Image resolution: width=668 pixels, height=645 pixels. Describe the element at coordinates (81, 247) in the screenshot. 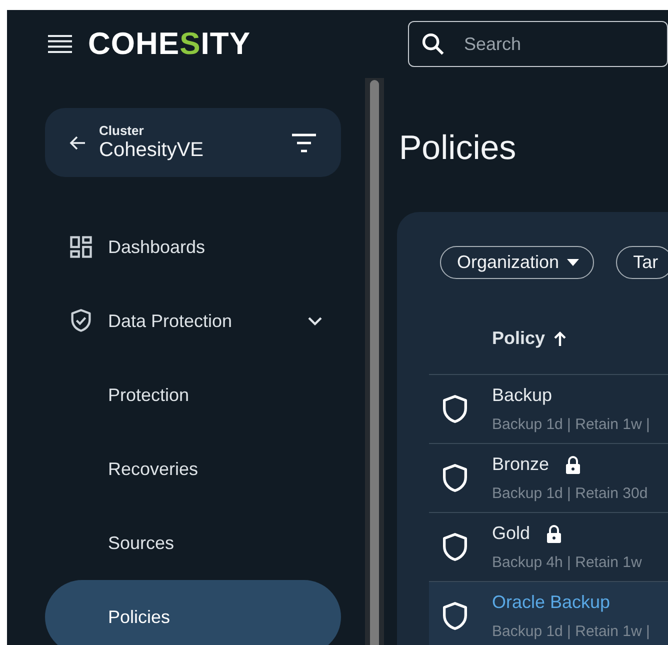

I see `dashboard-icon` at that location.